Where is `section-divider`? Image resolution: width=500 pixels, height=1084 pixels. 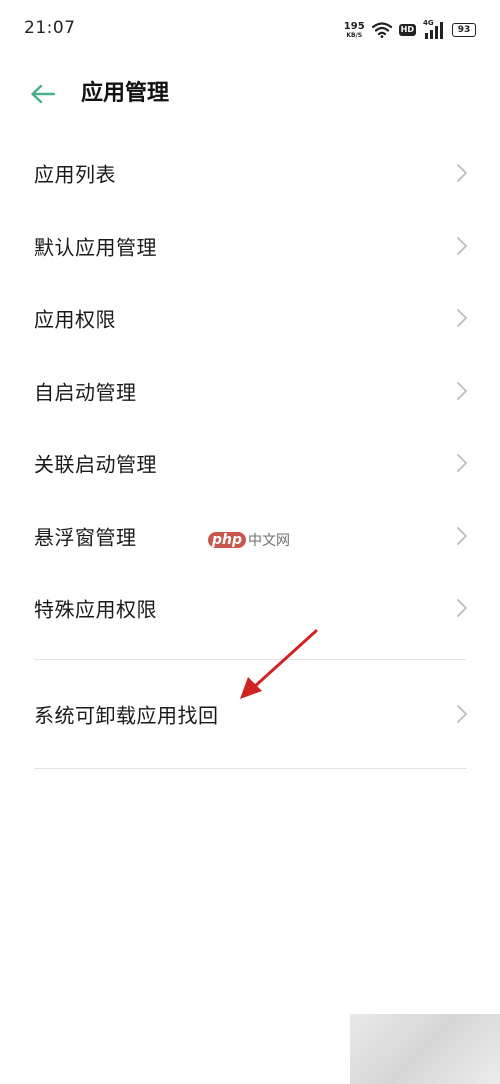
section-divider is located at coordinates (250, 768).